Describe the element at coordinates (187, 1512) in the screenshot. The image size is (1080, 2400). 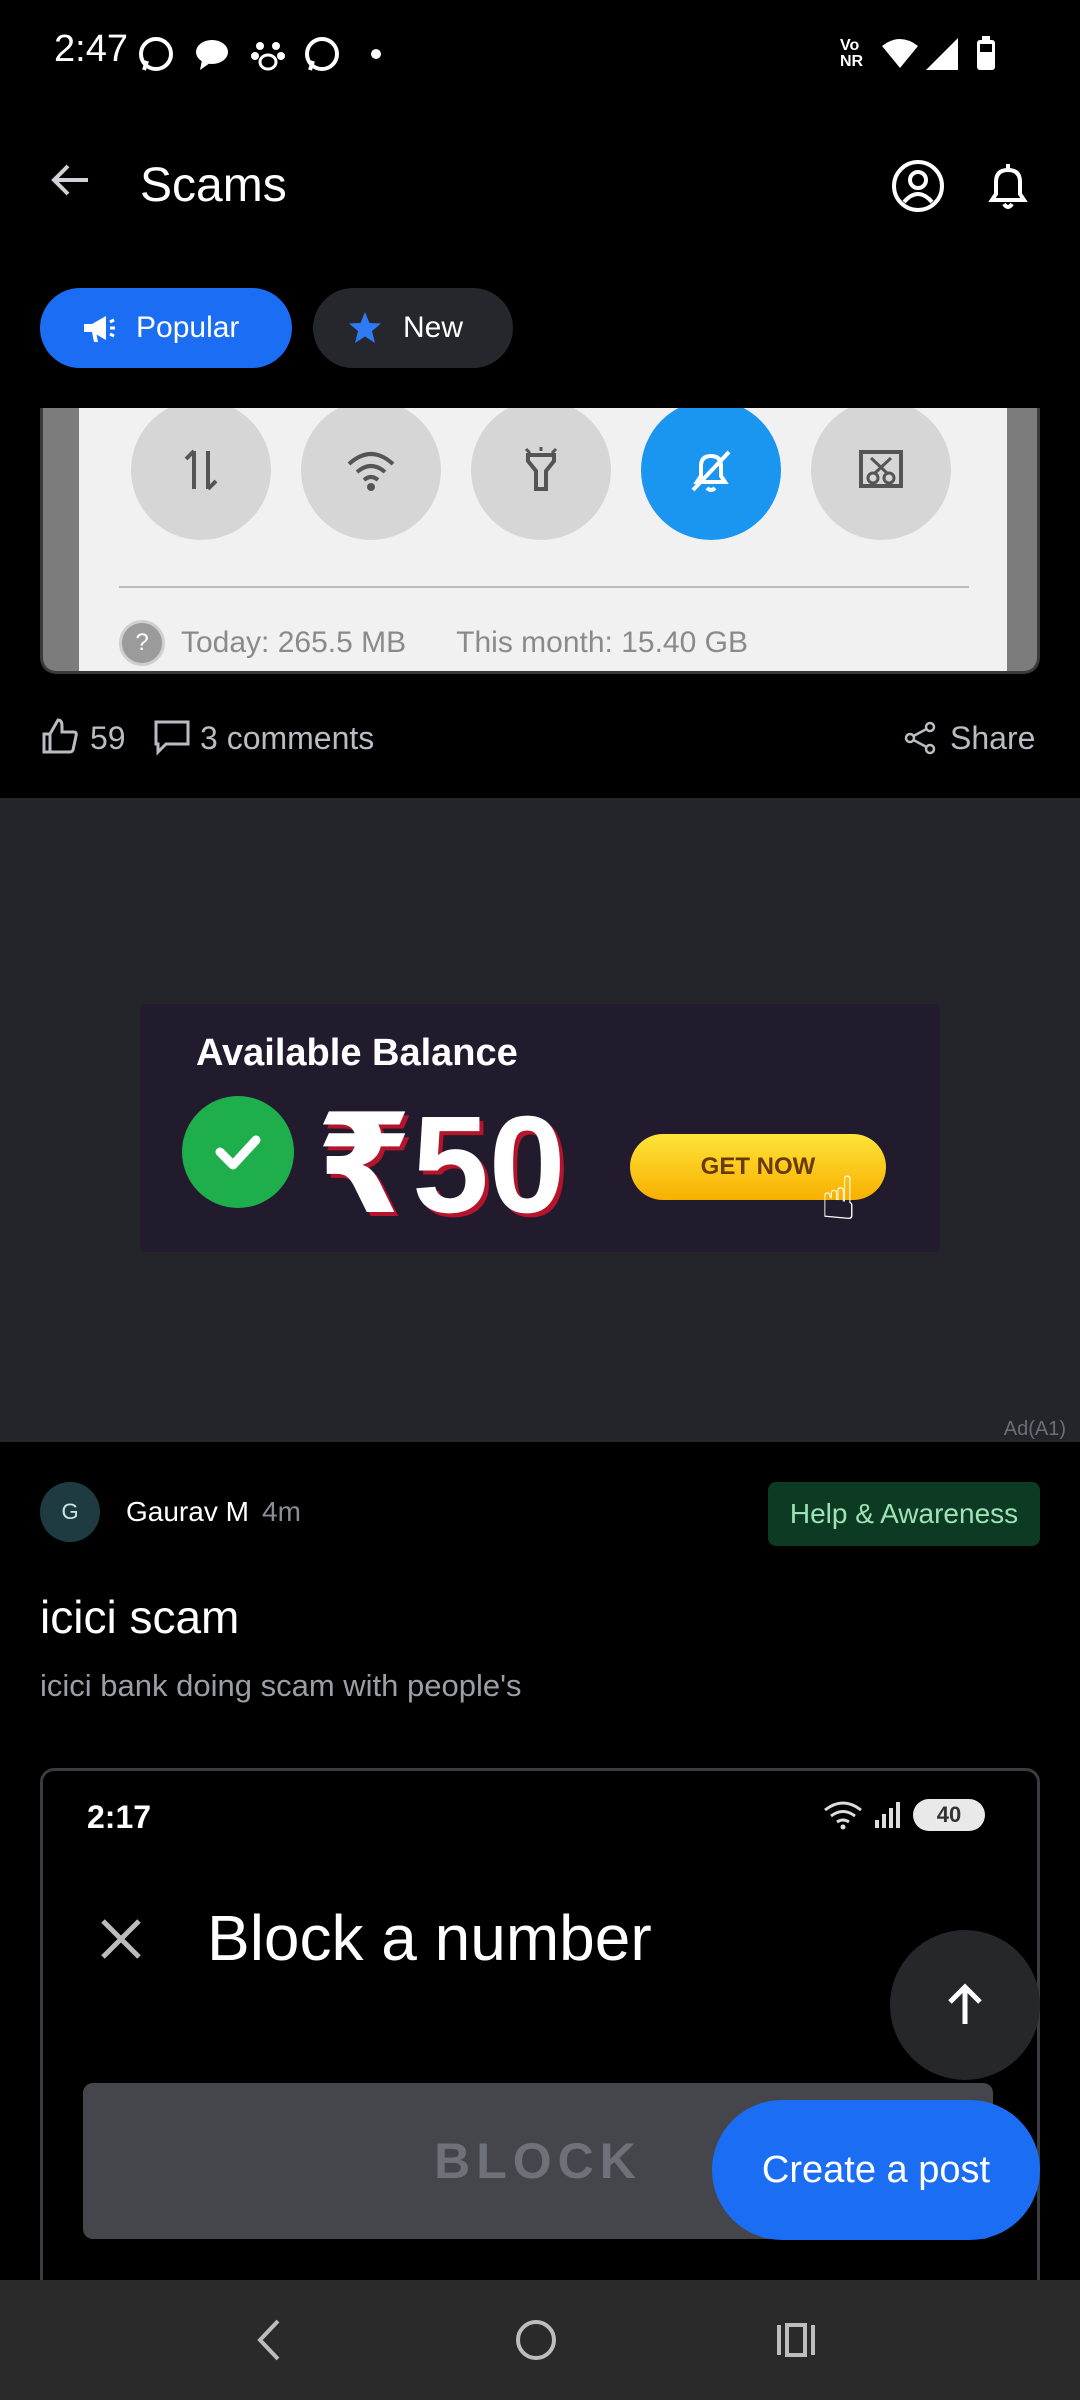
I see `author-name: Gaurav M` at that location.